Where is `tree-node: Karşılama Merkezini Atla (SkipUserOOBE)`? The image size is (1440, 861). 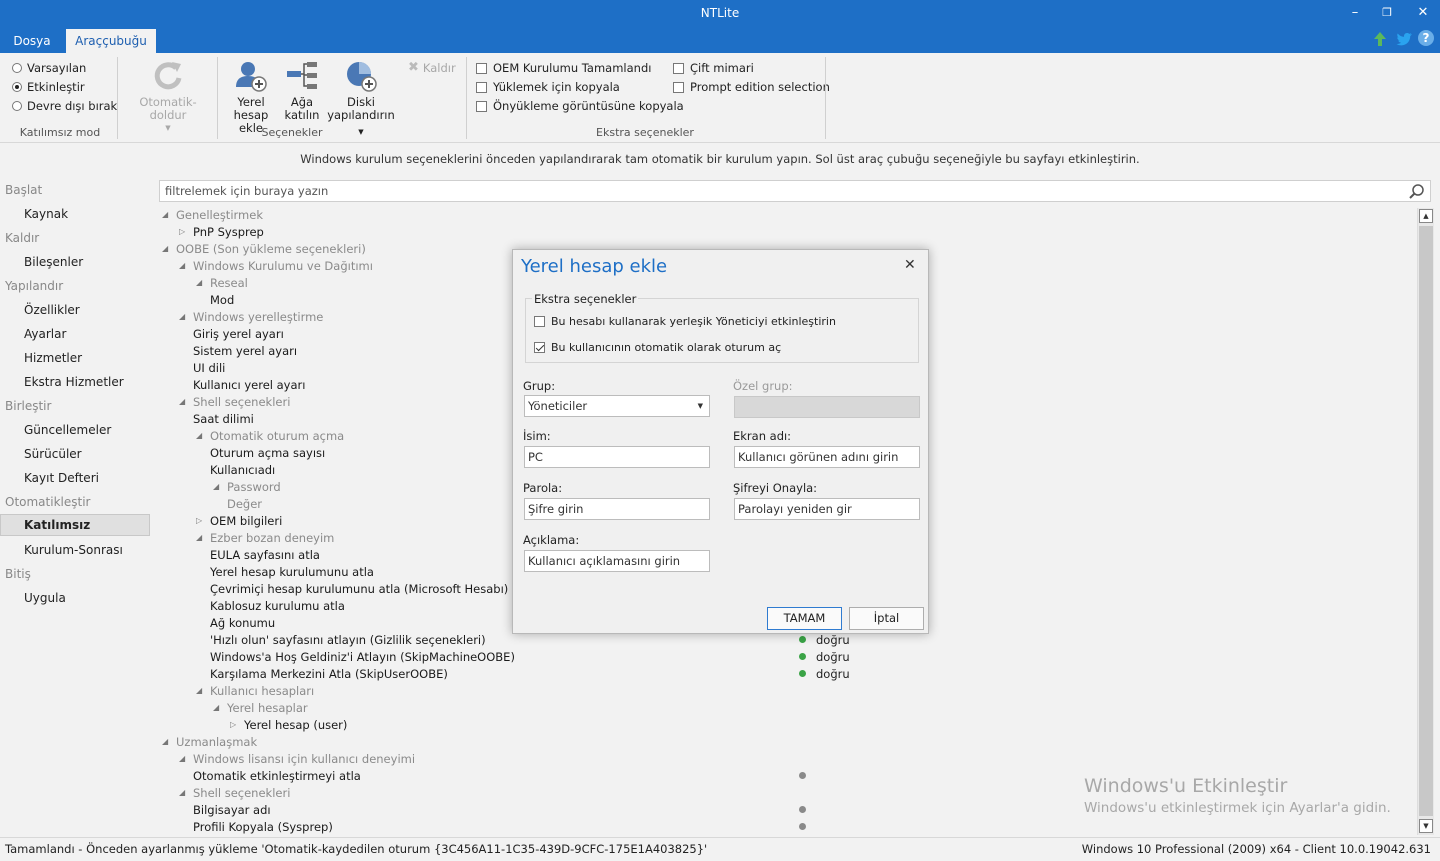
tree-node: Karşılama Merkezini Atla (SkipUserOOBE) is located at coordinates (329, 674).